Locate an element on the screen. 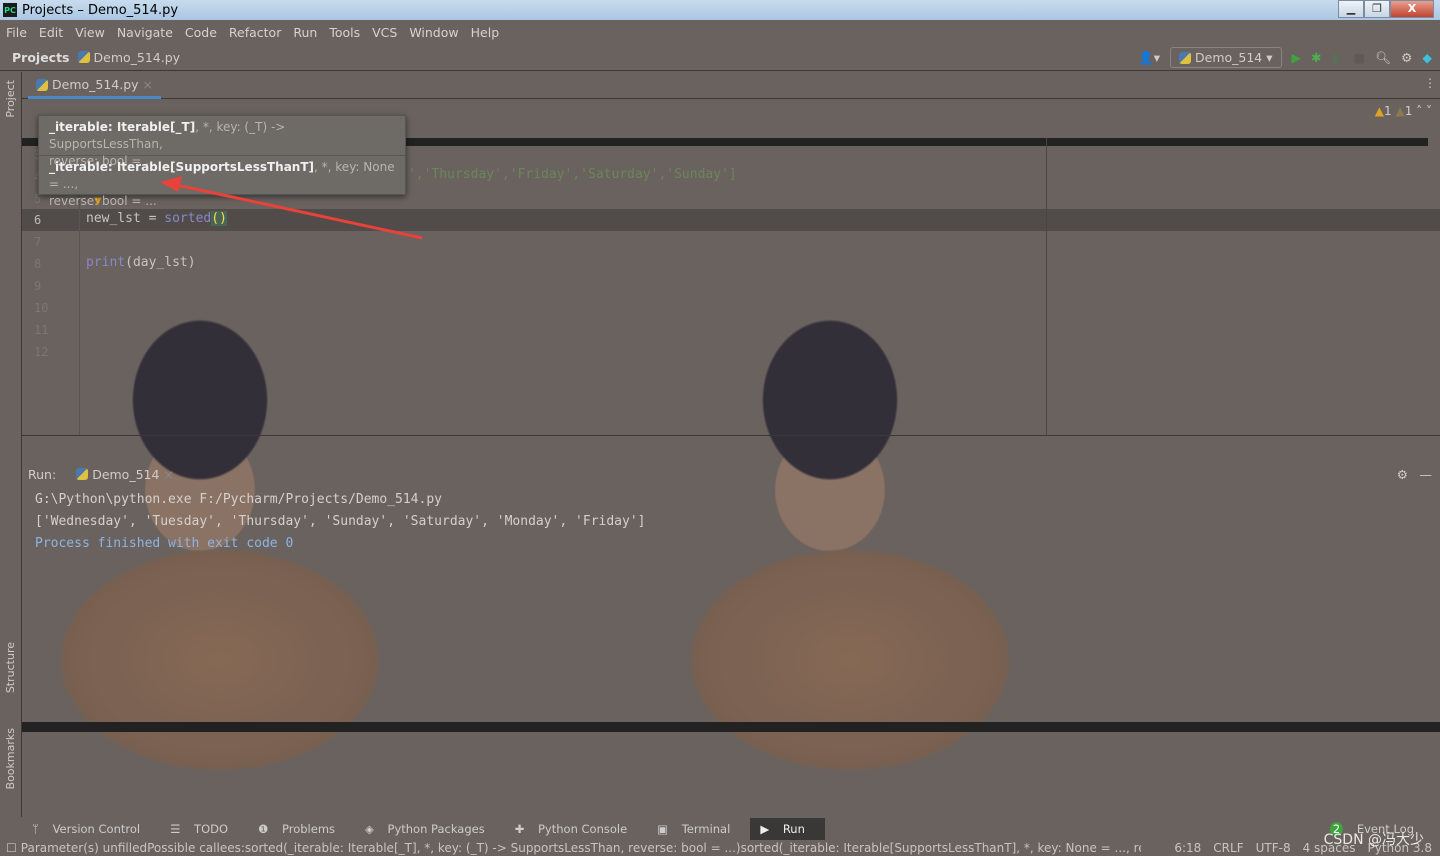  arrow-shaft is located at coordinates (297, 211).